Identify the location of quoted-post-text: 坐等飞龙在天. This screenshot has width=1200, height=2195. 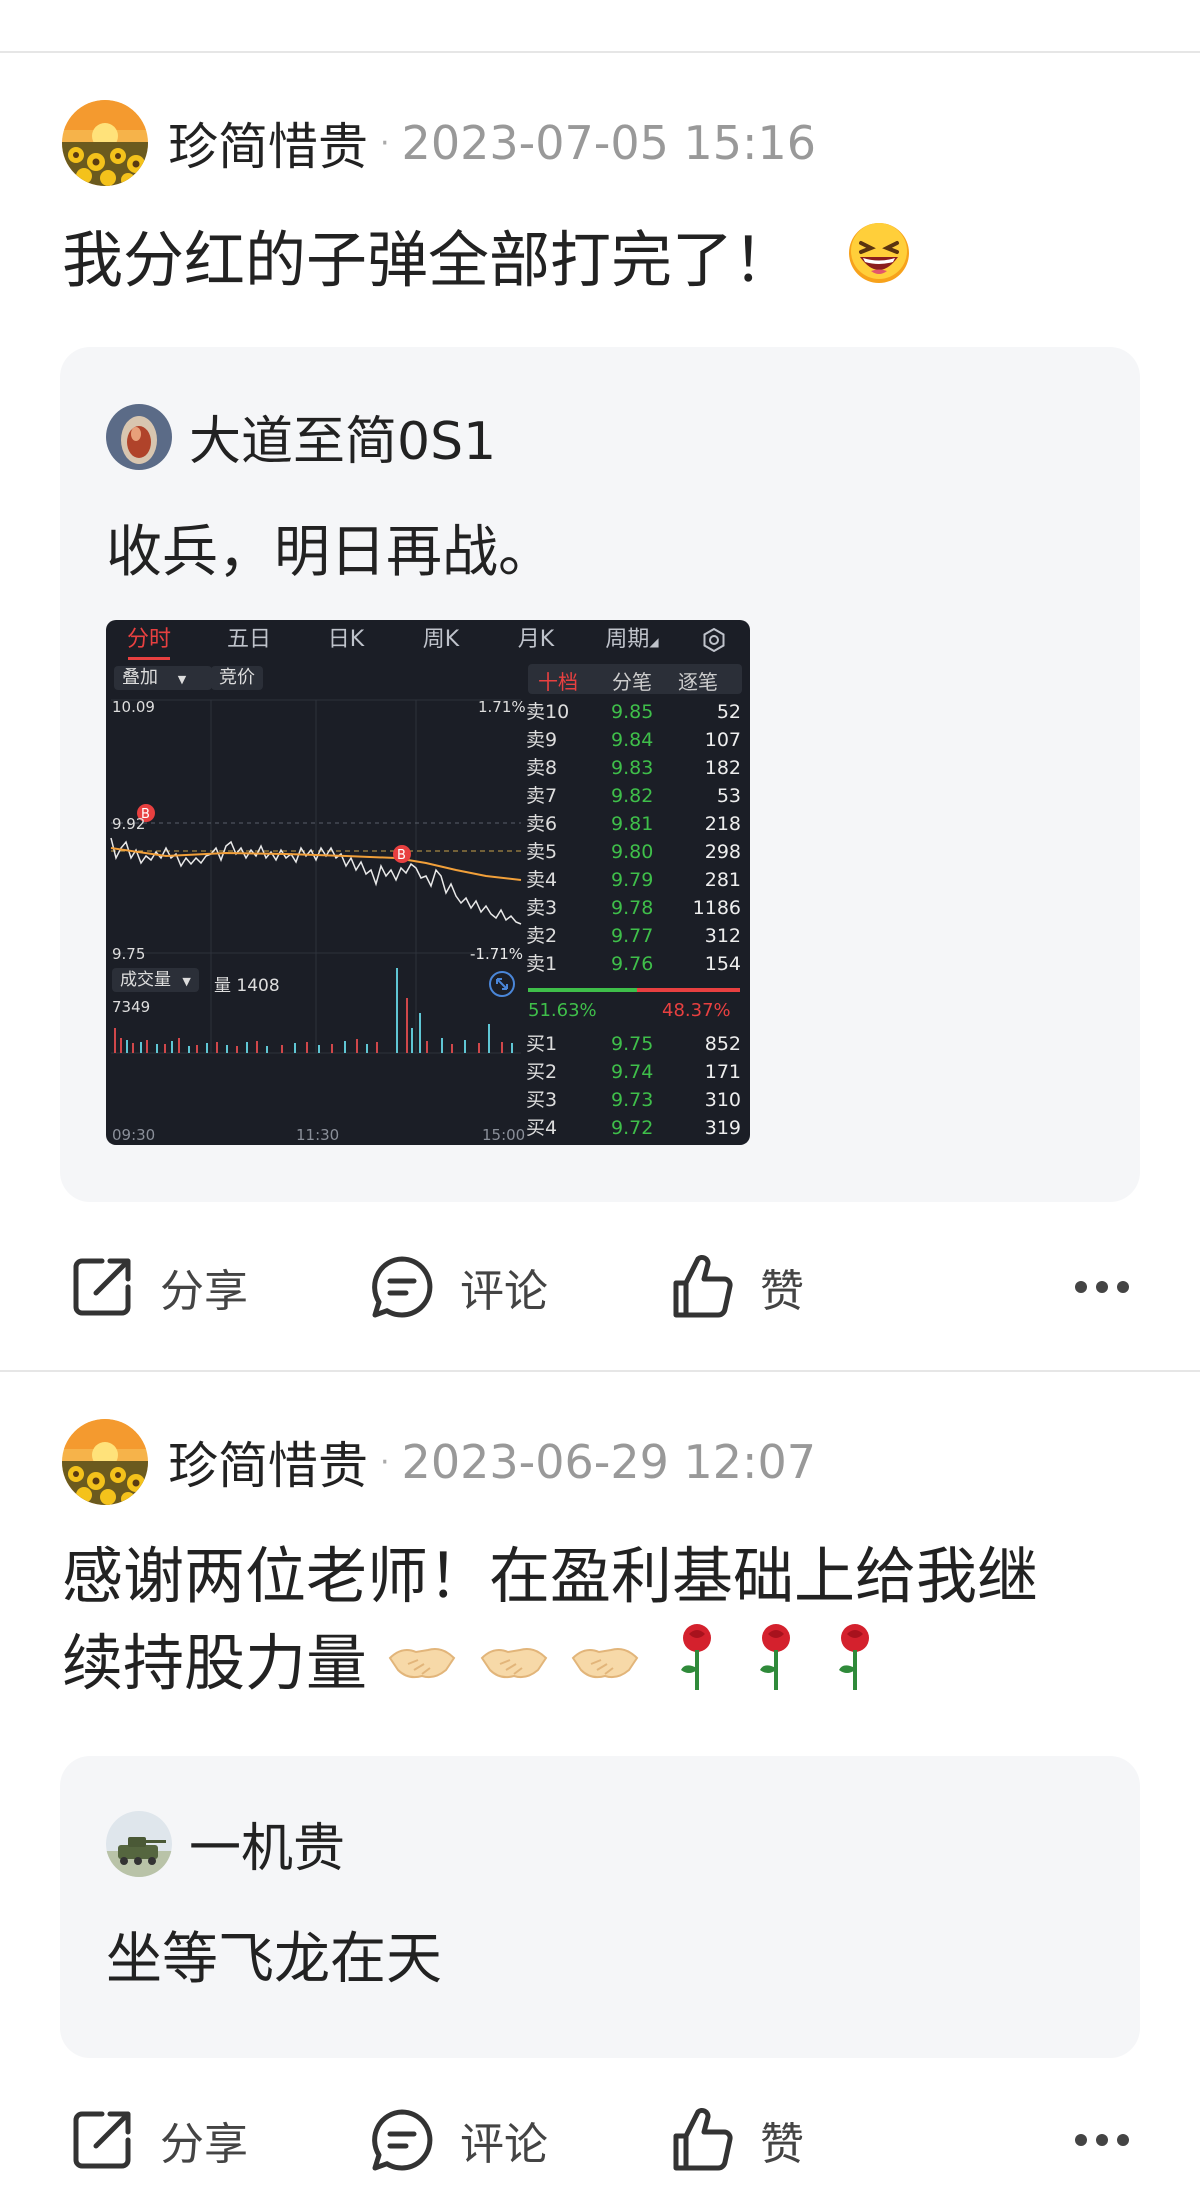
(274, 1959).